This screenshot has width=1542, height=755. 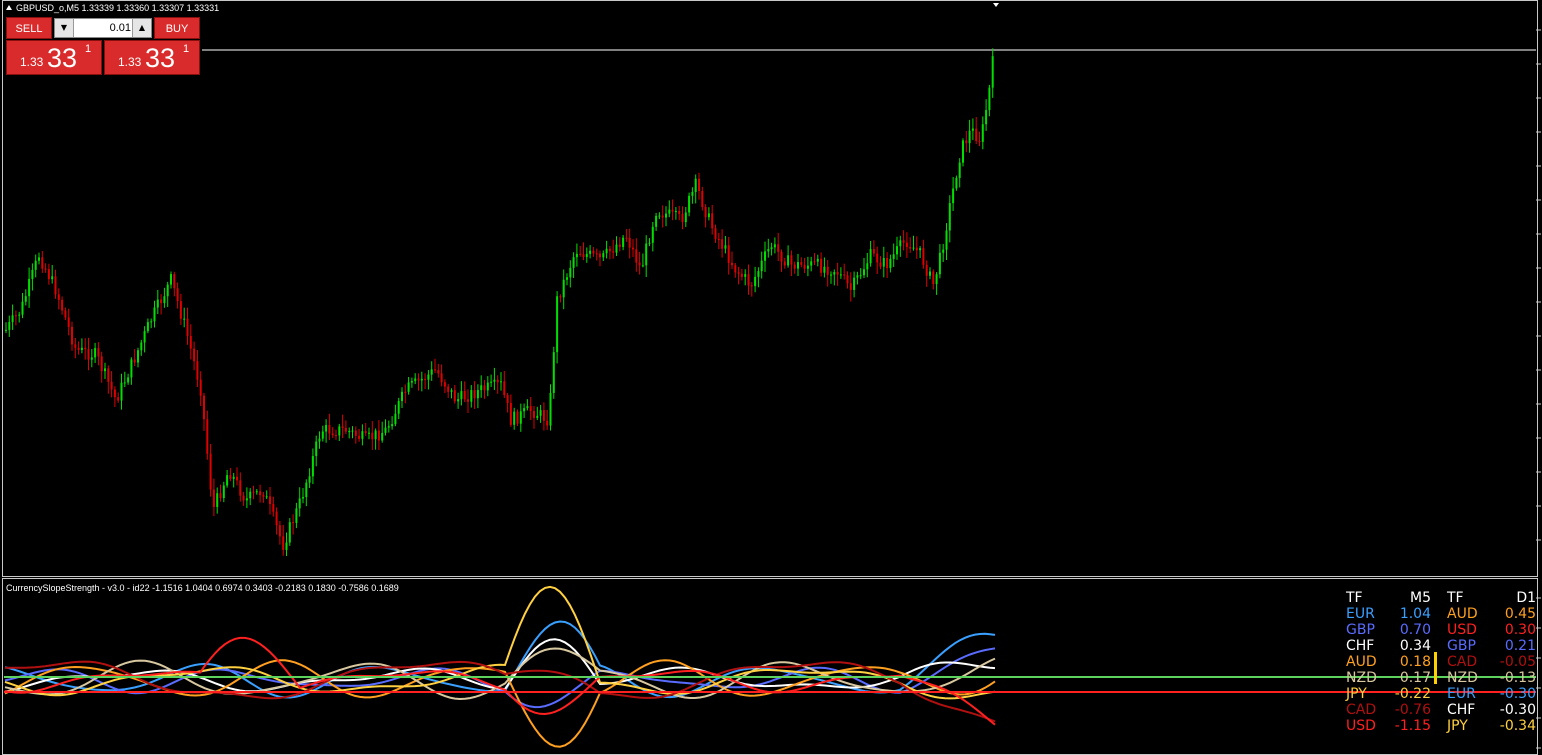 What do you see at coordinates (1517, 678) in the screenshot?
I see `strength-d1: -0.13` at bounding box center [1517, 678].